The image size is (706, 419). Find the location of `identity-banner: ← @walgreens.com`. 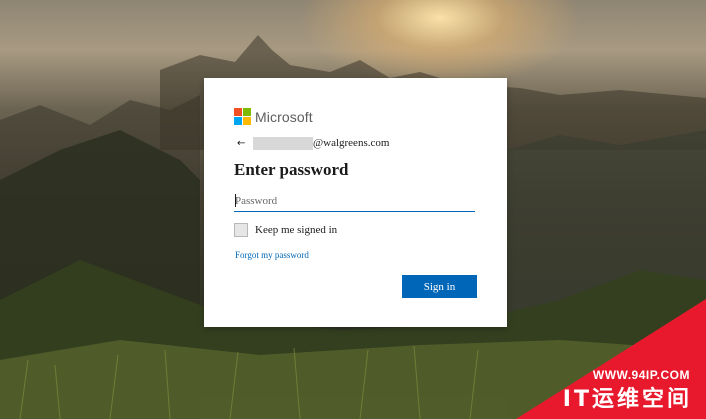

identity-banner: ← @walgreens.com is located at coordinates (313, 143).